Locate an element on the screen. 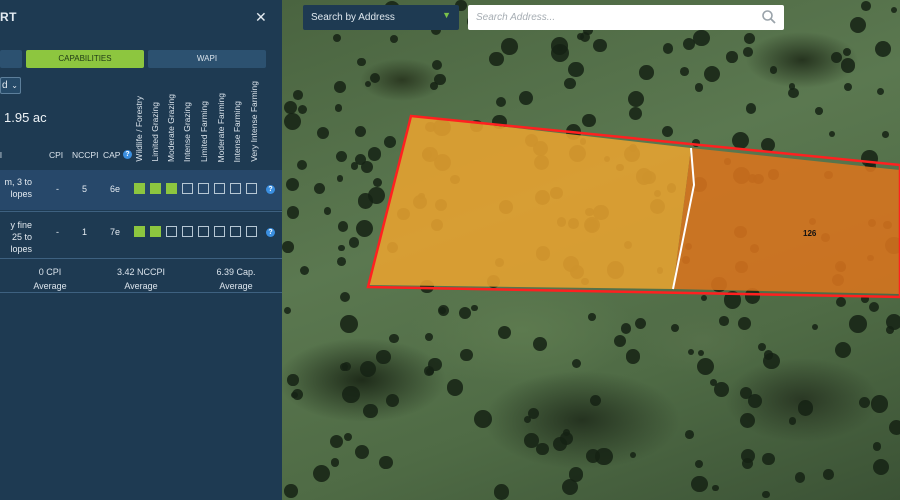  average-nccpi: 3.42 NCCPI Average is located at coordinates (141, 279).